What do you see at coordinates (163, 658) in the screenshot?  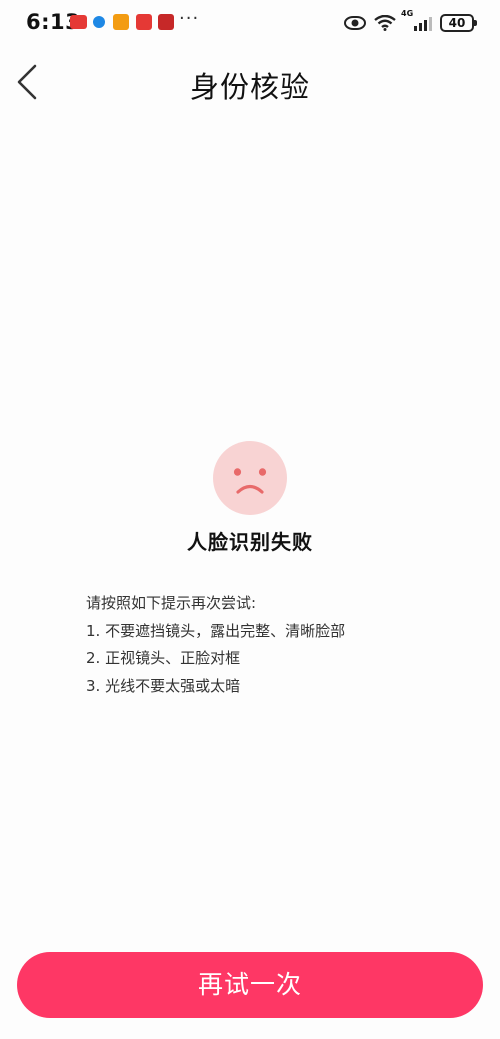 I see `tip-item: 2. 正视镜头、正脸对框` at bounding box center [163, 658].